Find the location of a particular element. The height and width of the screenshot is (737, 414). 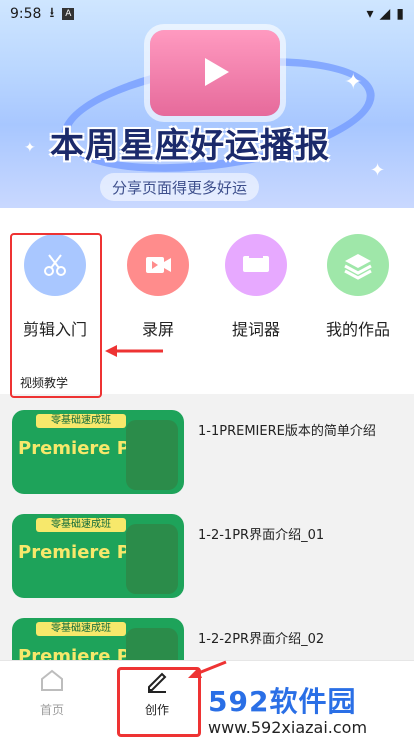

video-title: 1-1PREMIERE版本的简单介绍 is located at coordinates (287, 429).